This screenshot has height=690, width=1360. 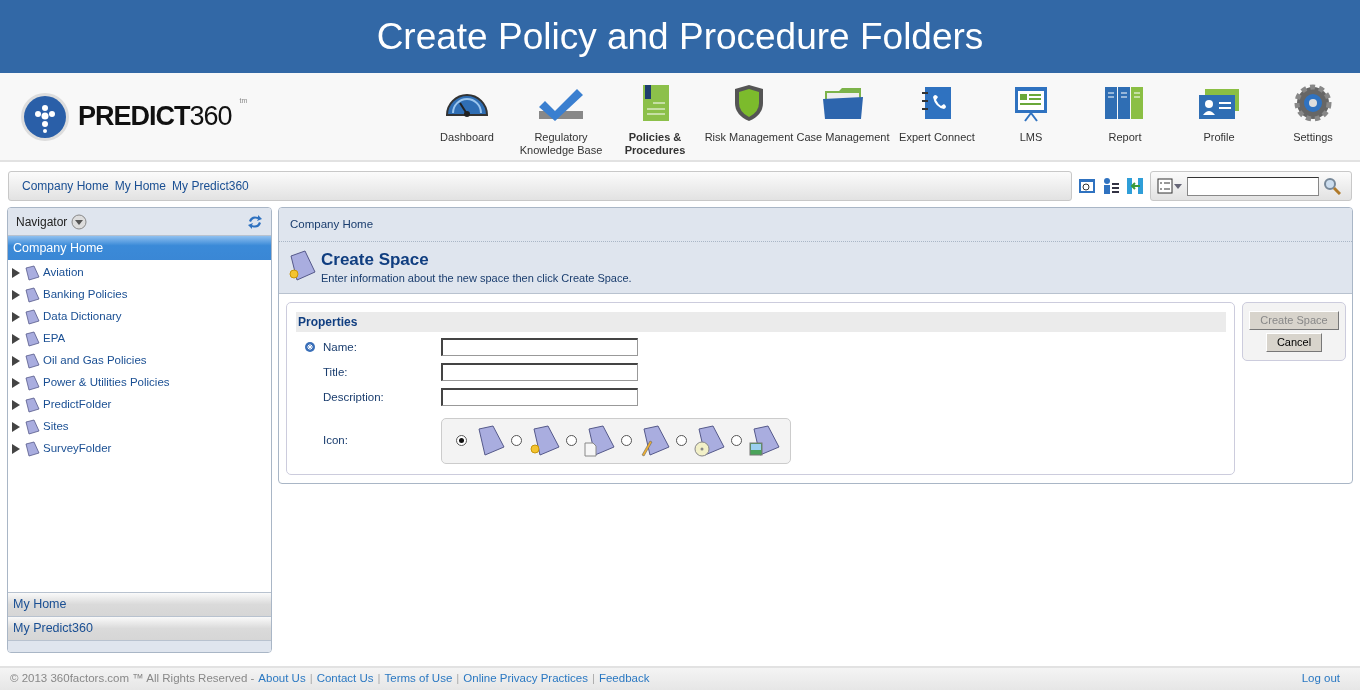 I want to click on field-label: Description:, so click(x=354, y=397).